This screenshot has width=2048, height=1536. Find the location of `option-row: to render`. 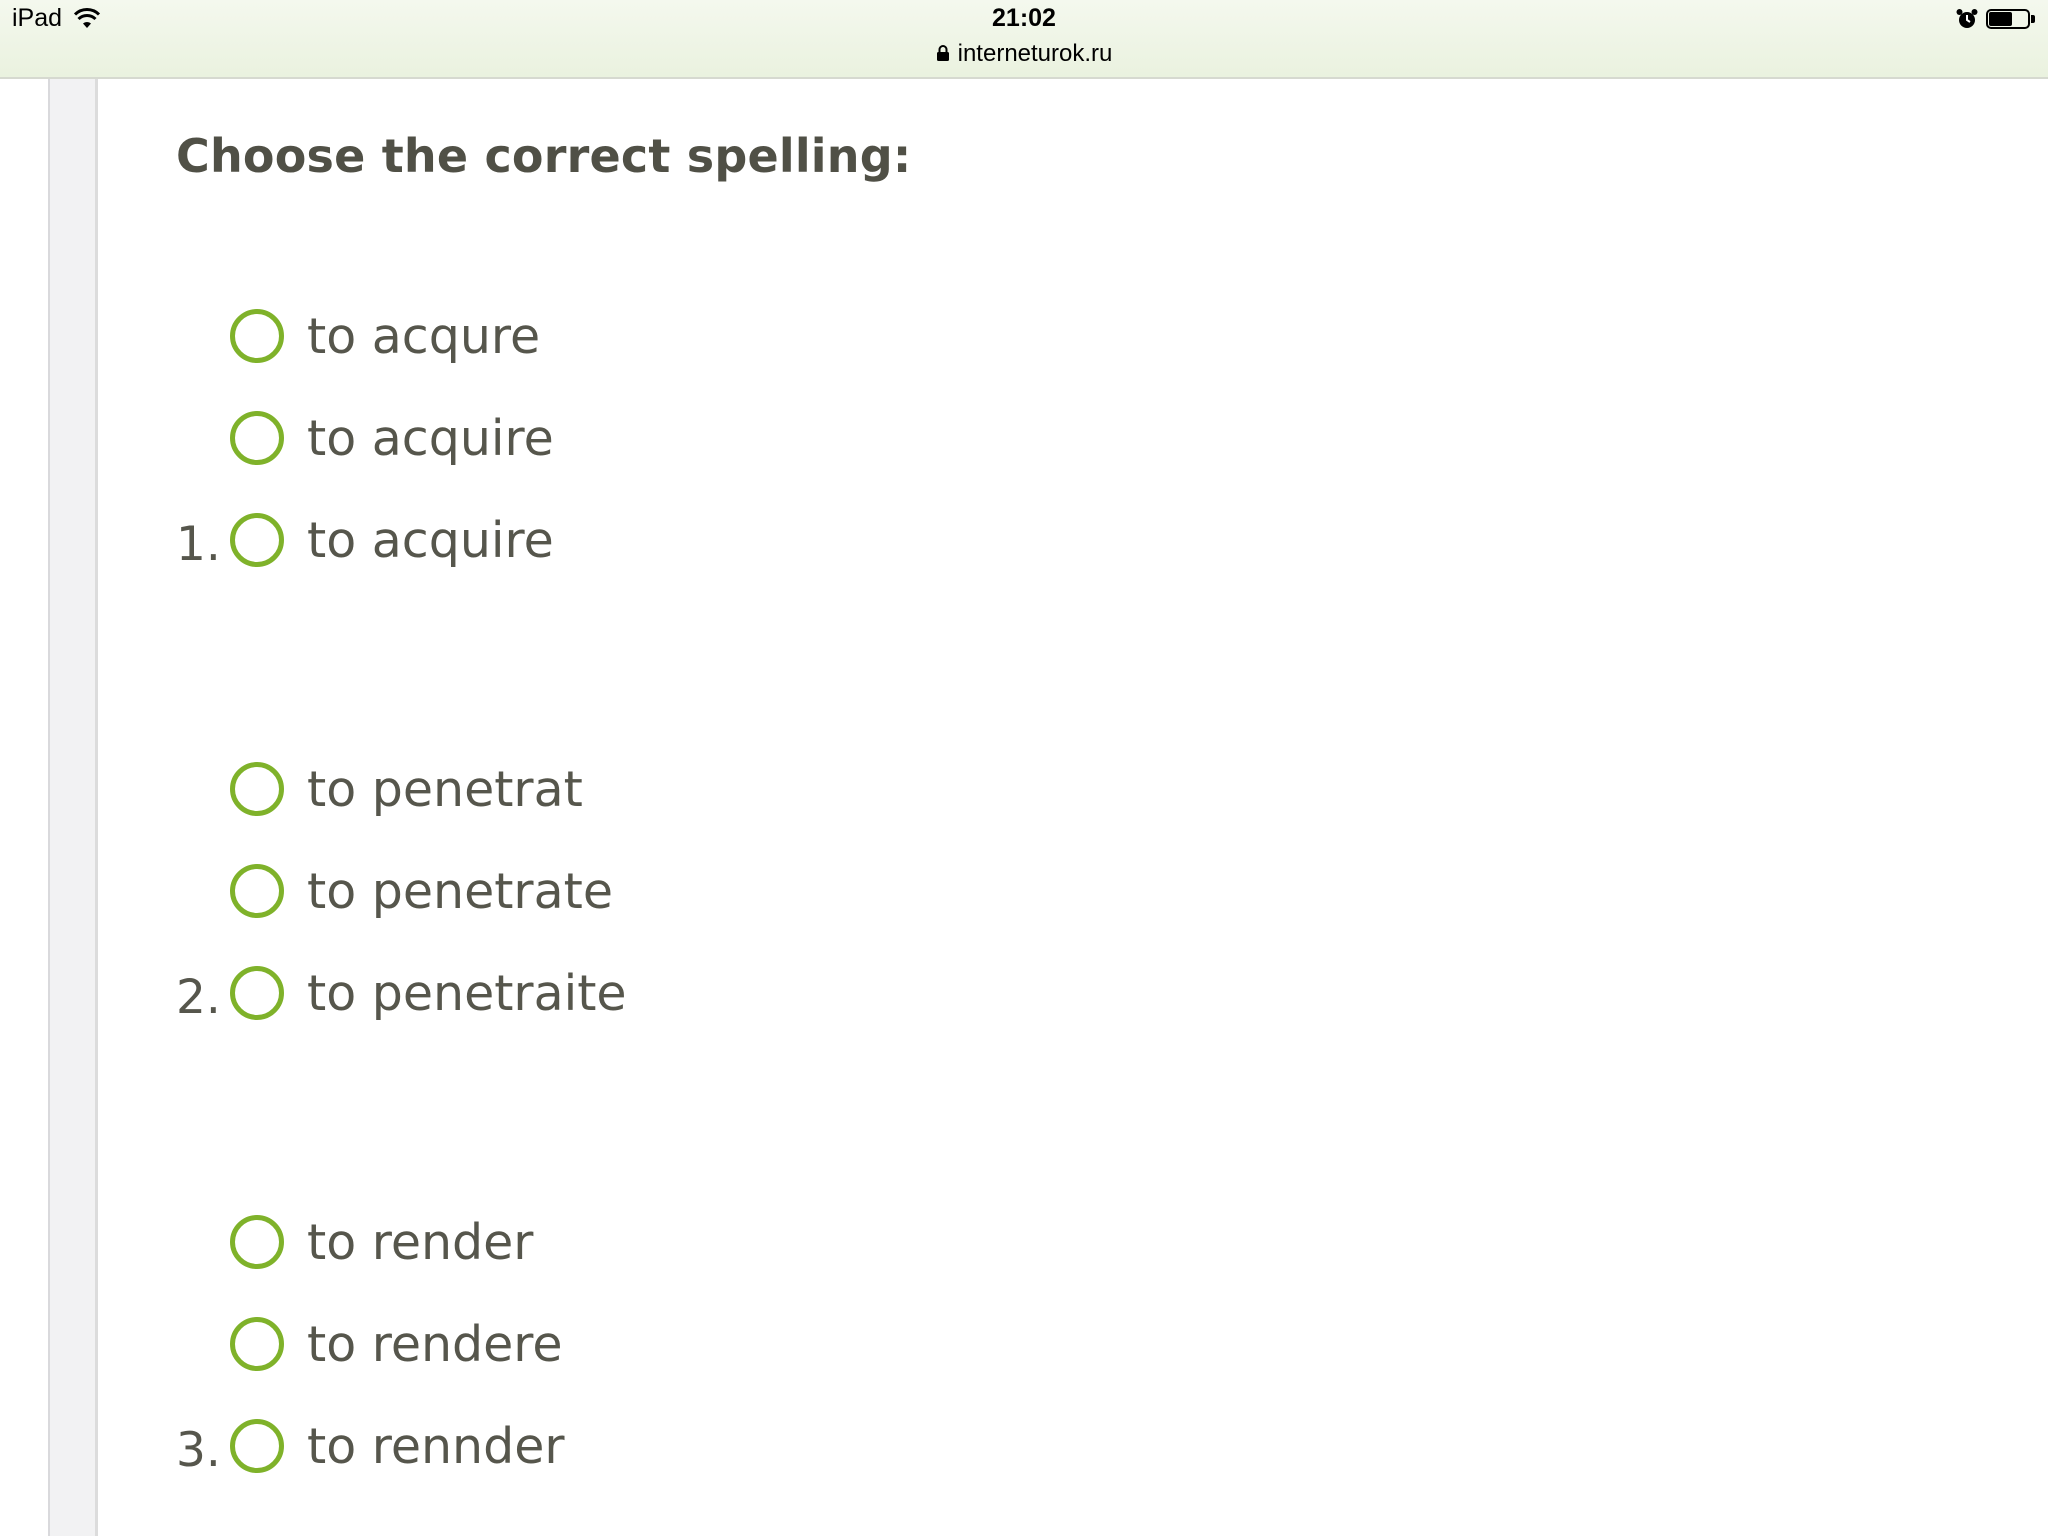

option-row: to render is located at coordinates (576, 1247).